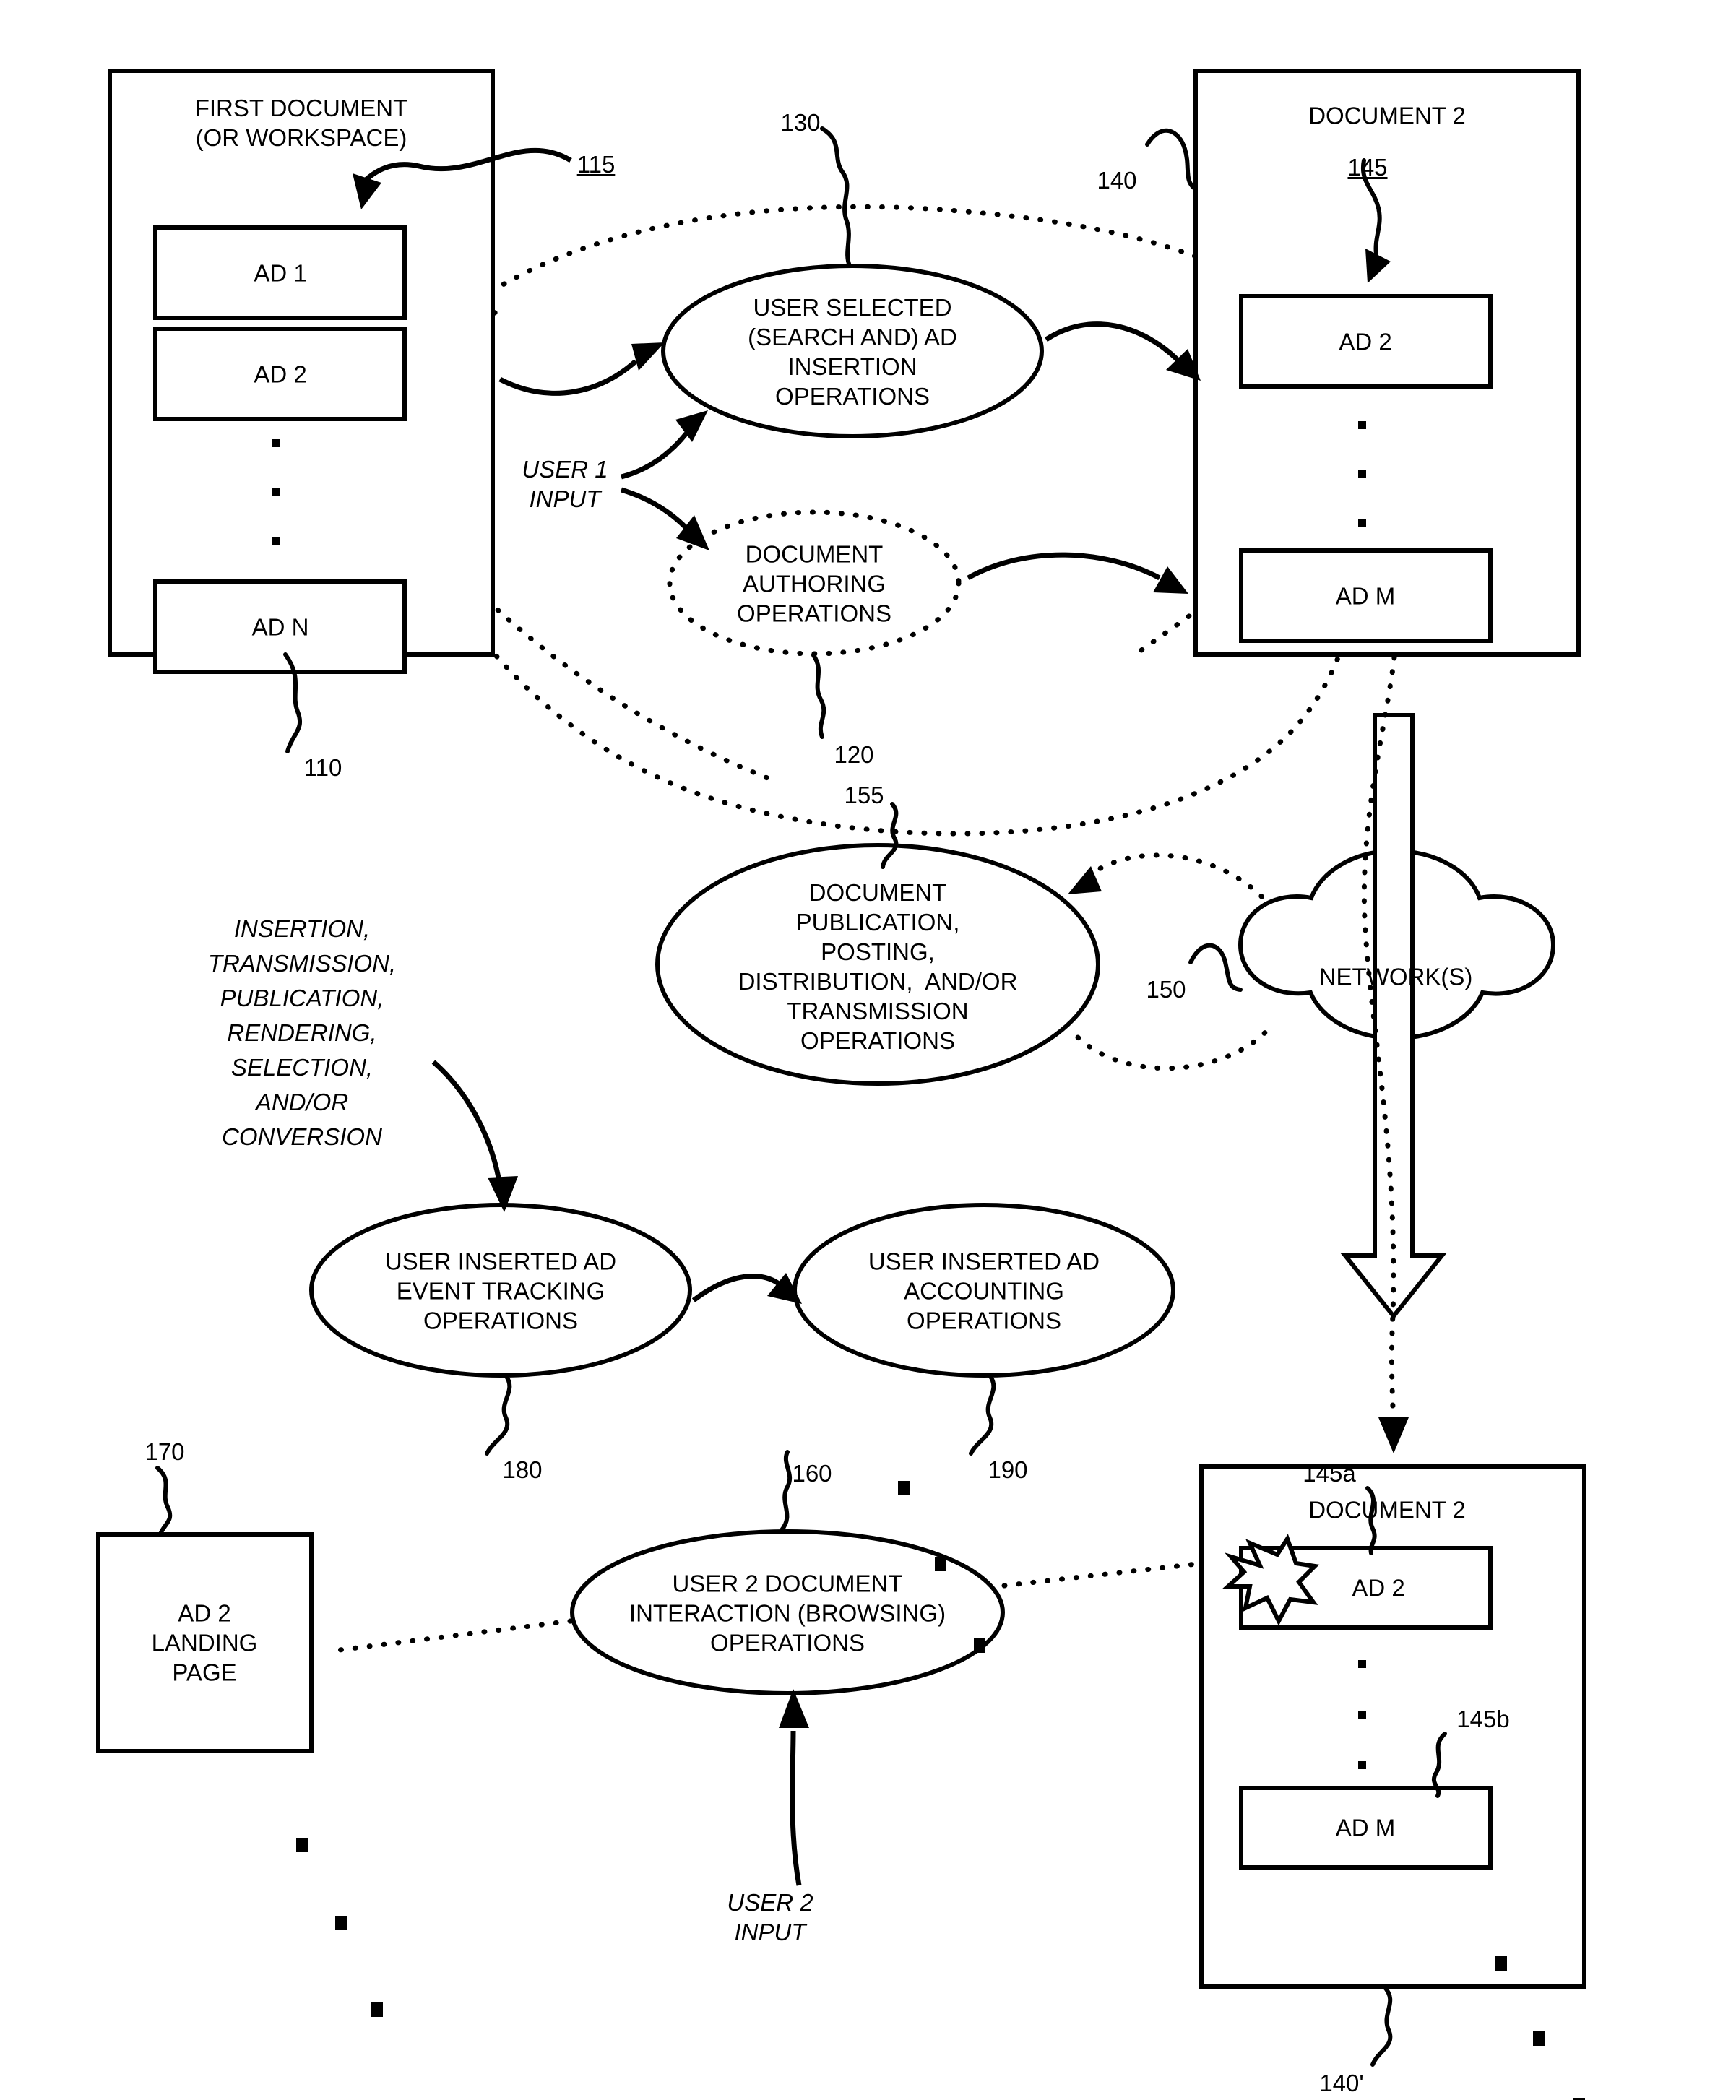 This screenshot has width=1736, height=2100. Describe the element at coordinates (814, 583) in the screenshot. I see `document-authoring-label: DOCUMENT AUTHORING OPERATIONS` at that location.